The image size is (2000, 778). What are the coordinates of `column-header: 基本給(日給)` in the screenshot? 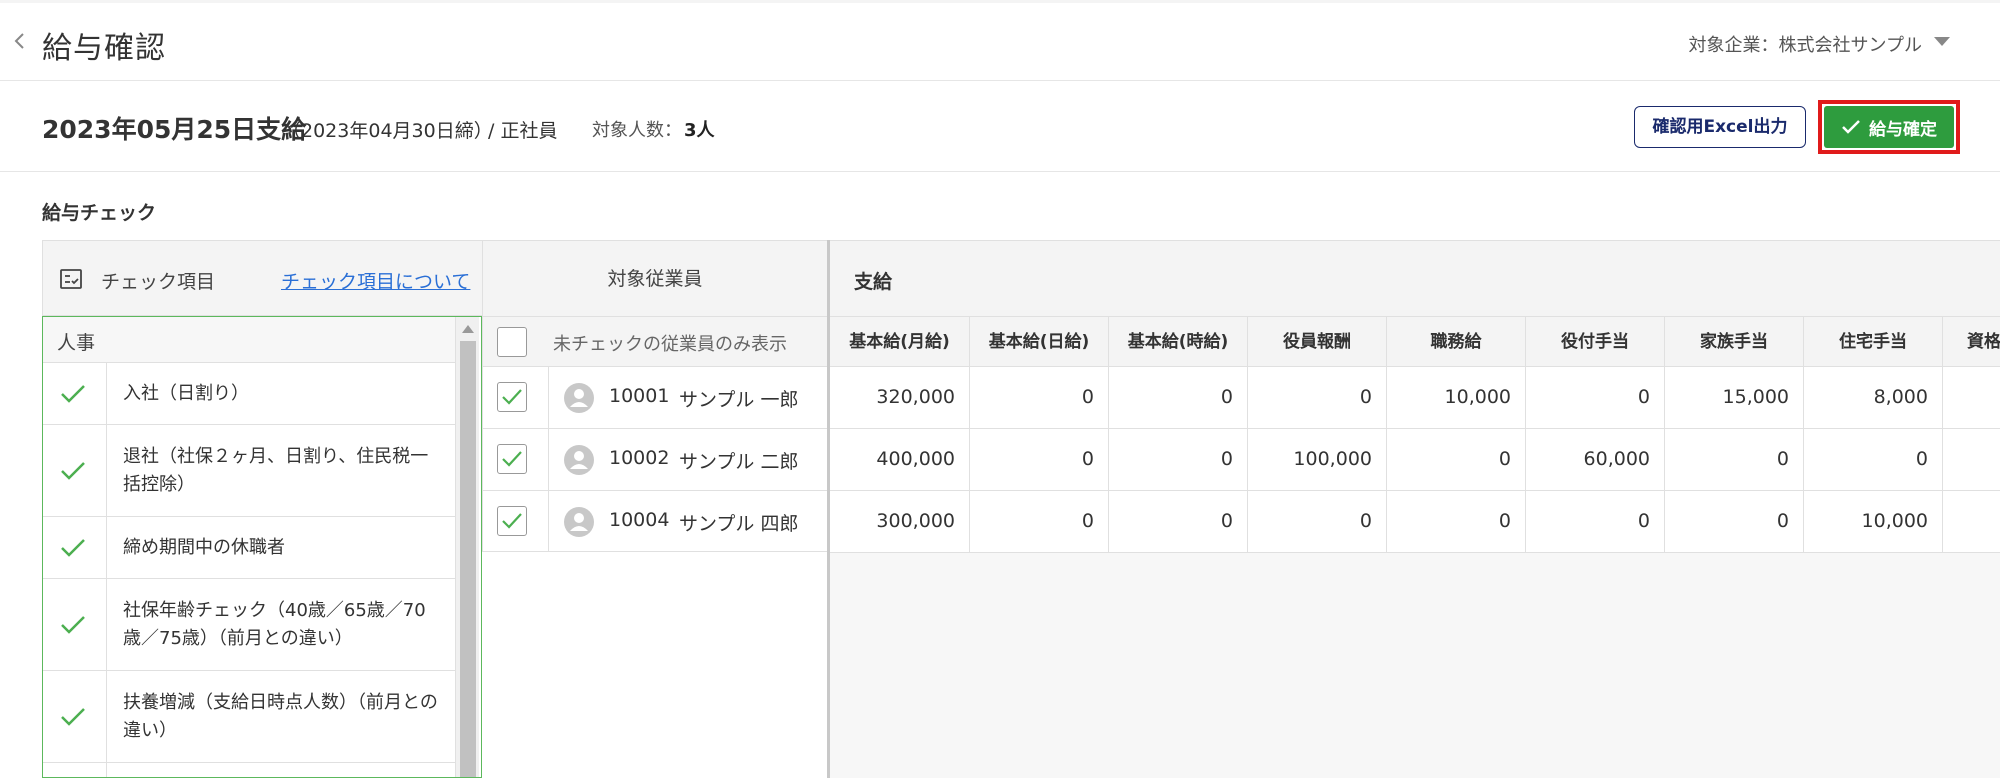 It's located at (1039, 342).